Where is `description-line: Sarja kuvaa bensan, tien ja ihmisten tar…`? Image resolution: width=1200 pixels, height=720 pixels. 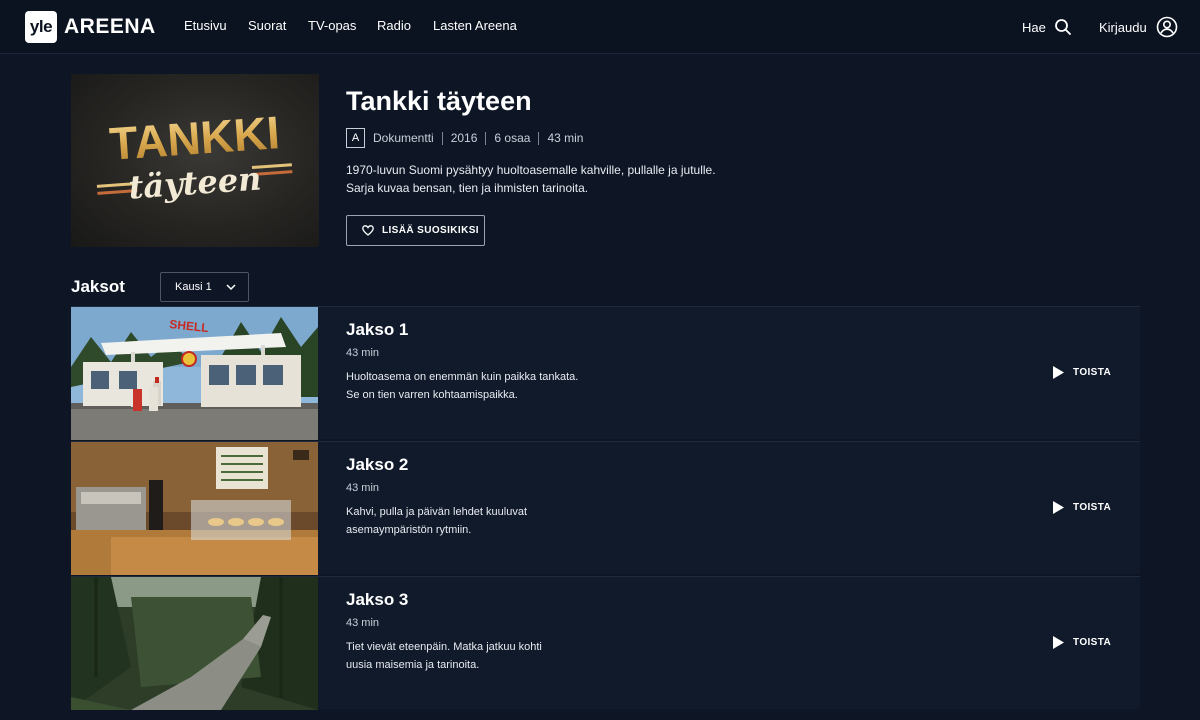 description-line: Sarja kuvaa bensan, tien ja ihmisten tar… is located at coordinates (467, 188).